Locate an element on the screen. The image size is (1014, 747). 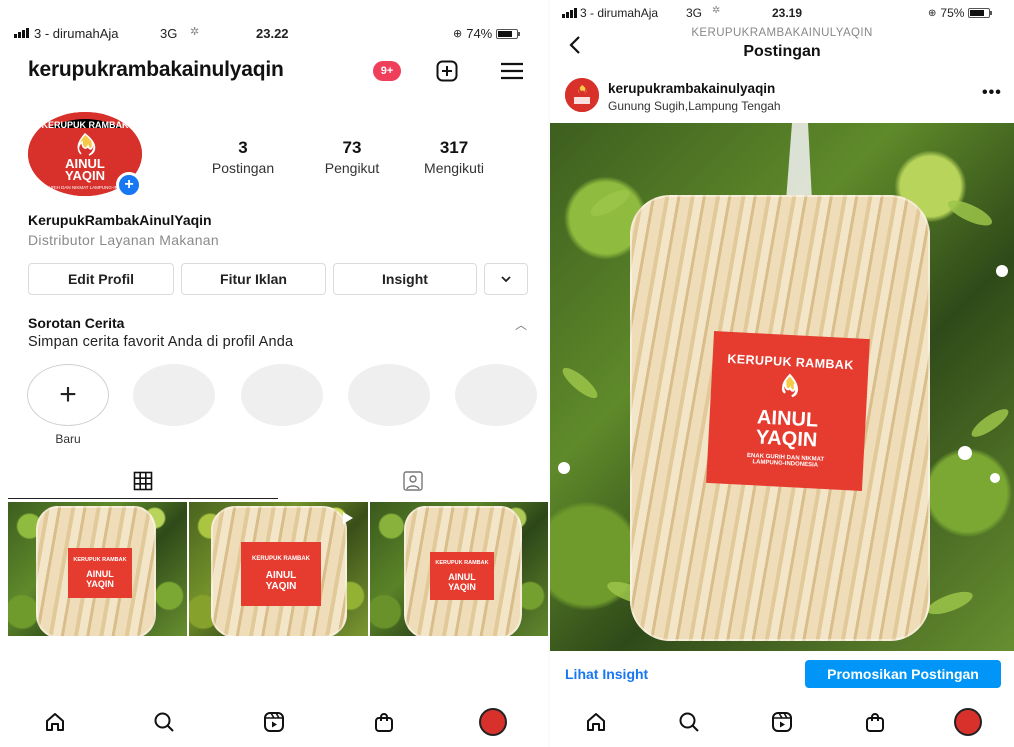
new-highlight-button: + is located at coordinates (68, 395).